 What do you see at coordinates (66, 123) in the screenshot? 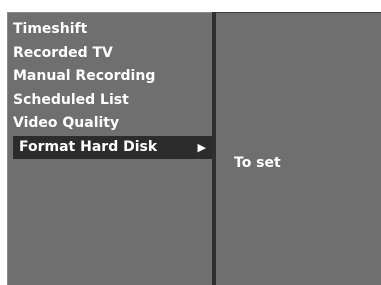
I see `menu-item-label: Video Quality` at bounding box center [66, 123].